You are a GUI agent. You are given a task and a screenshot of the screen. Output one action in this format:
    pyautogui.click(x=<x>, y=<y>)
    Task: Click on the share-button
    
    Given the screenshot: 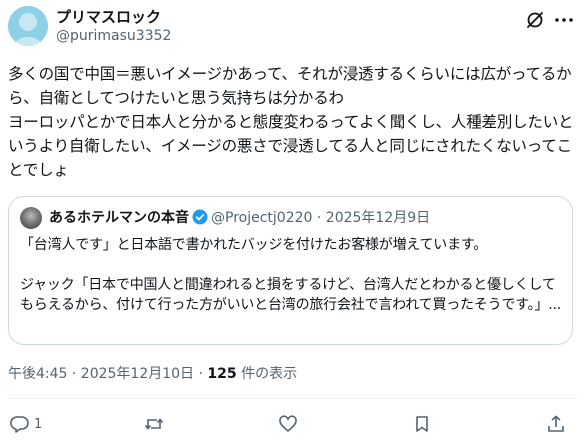 What is the action you would take?
    pyautogui.click(x=556, y=424)
    